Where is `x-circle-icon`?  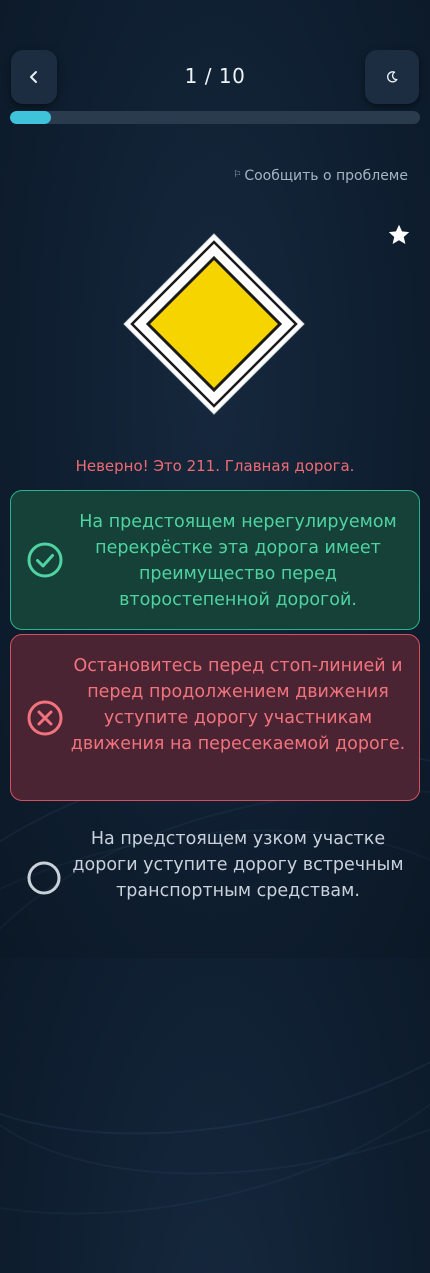
x-circle-icon is located at coordinates (45, 718).